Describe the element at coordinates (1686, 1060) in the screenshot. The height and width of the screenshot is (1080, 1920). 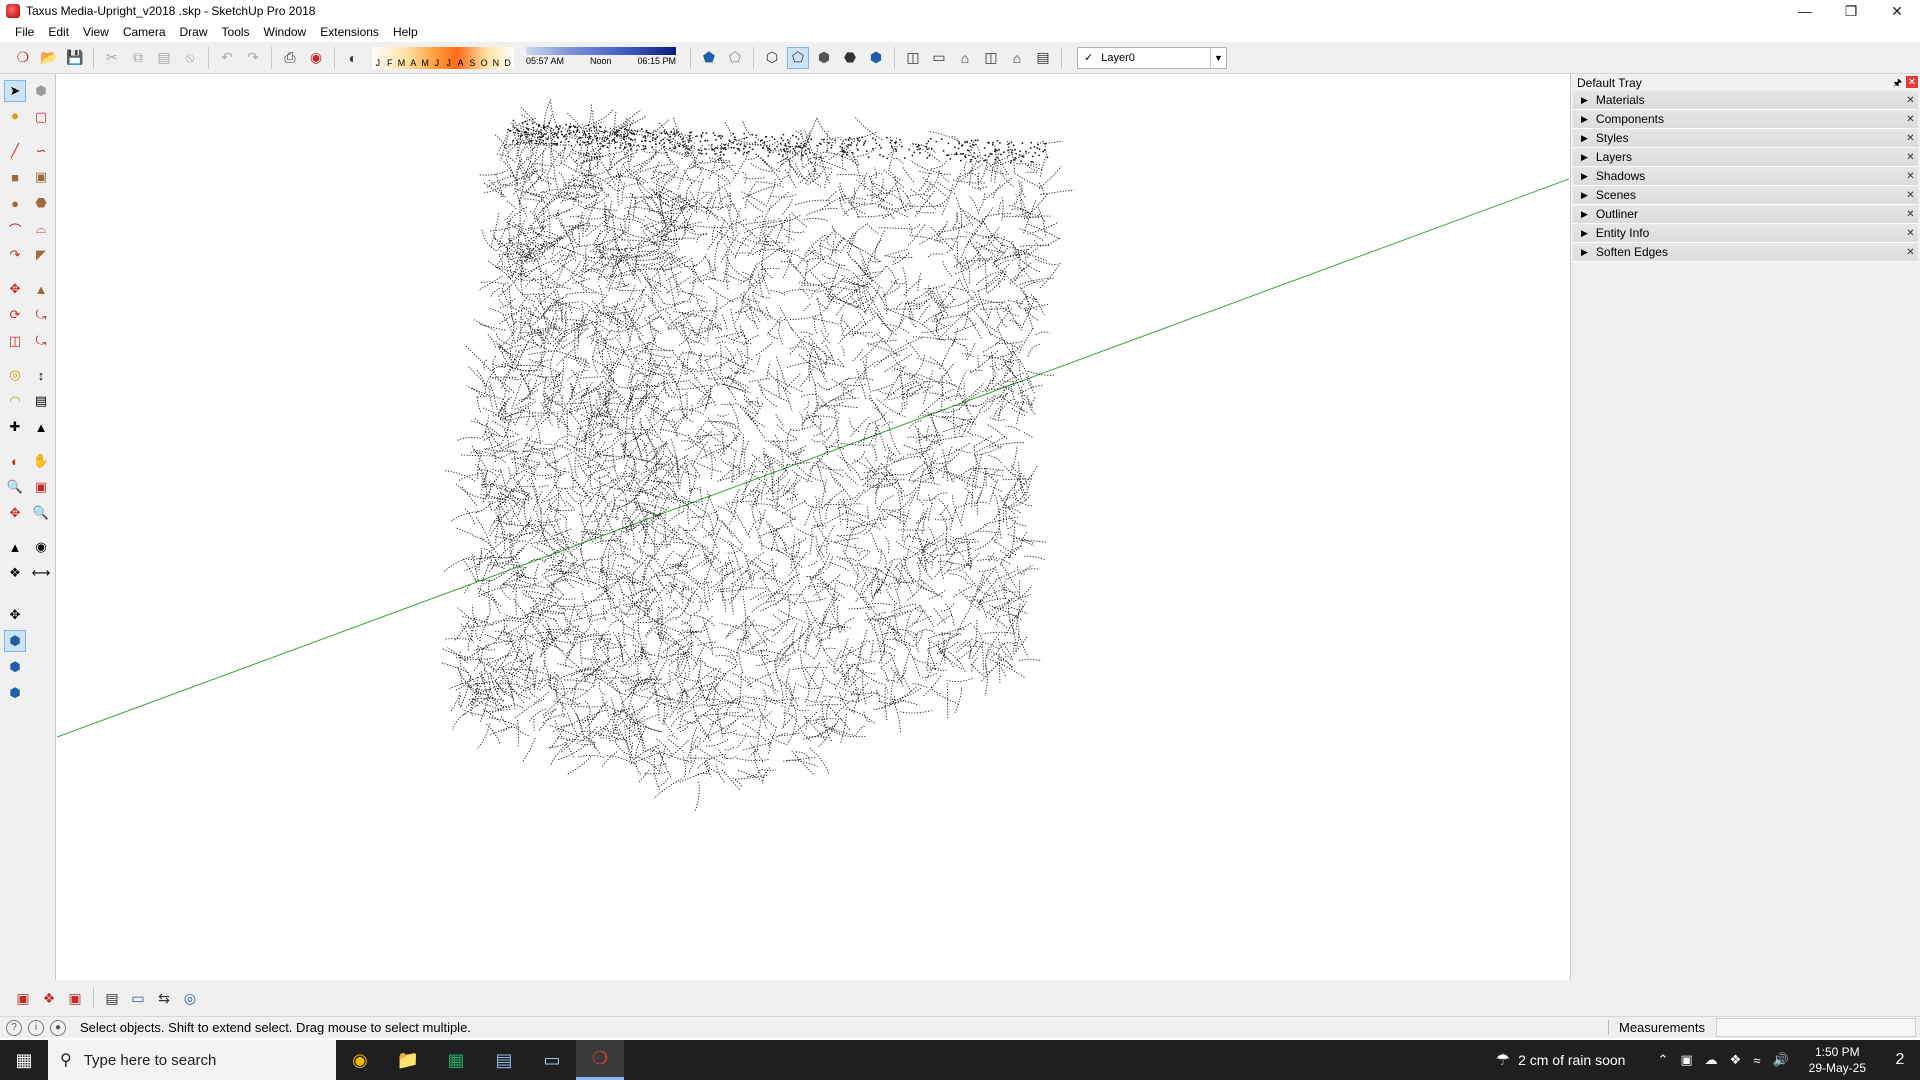
I see `meet-icon: ▣` at that location.